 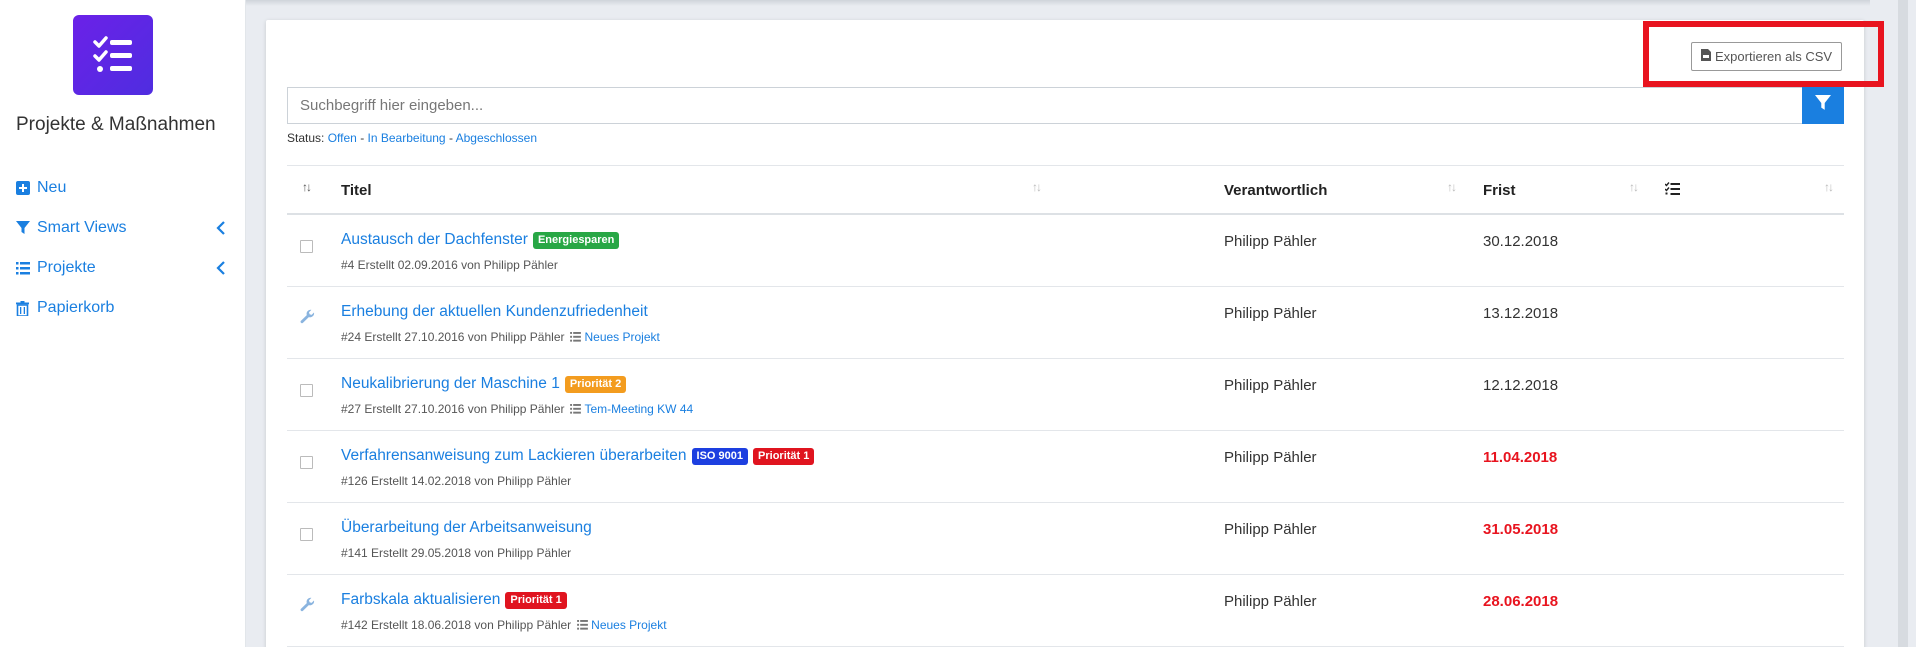 I want to click on task-title-link: Farbskala aktualisieren, so click(x=420, y=600).